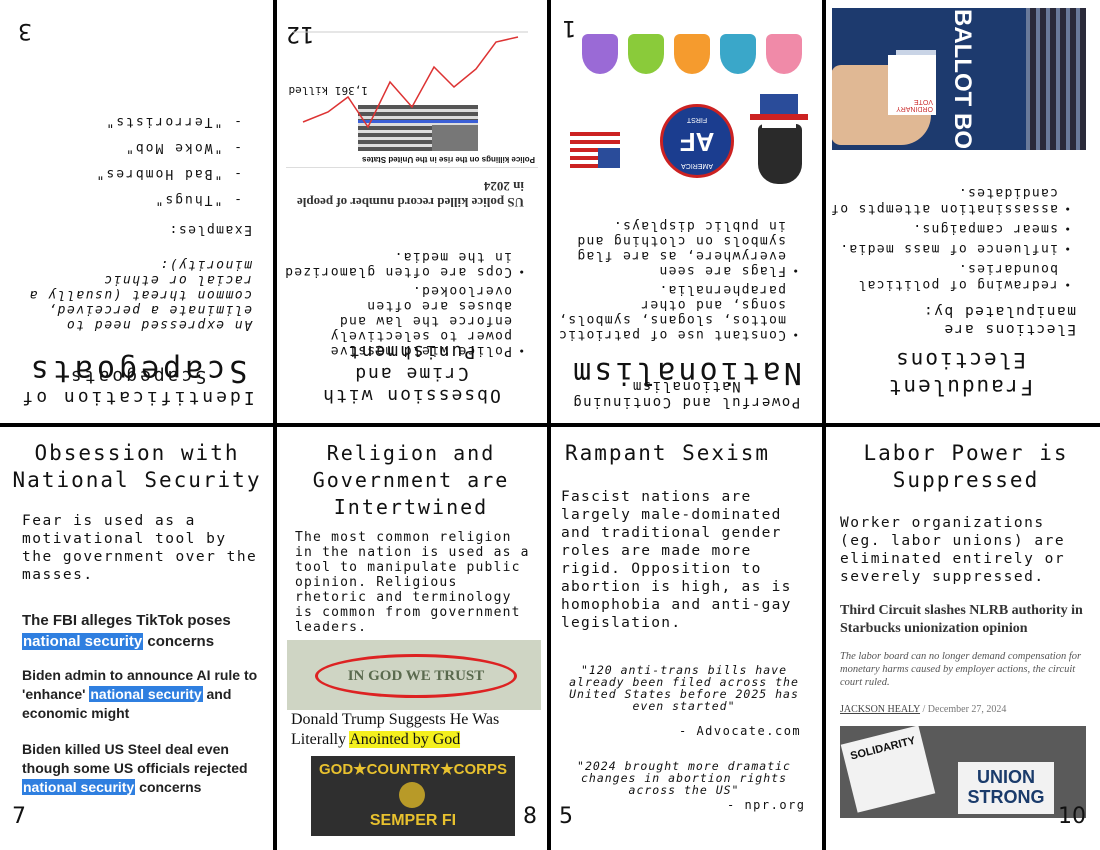 Image resolution: width=1100 pixels, height=850 pixels. I want to click on diverse-kids-illustration, so click(687, 50).